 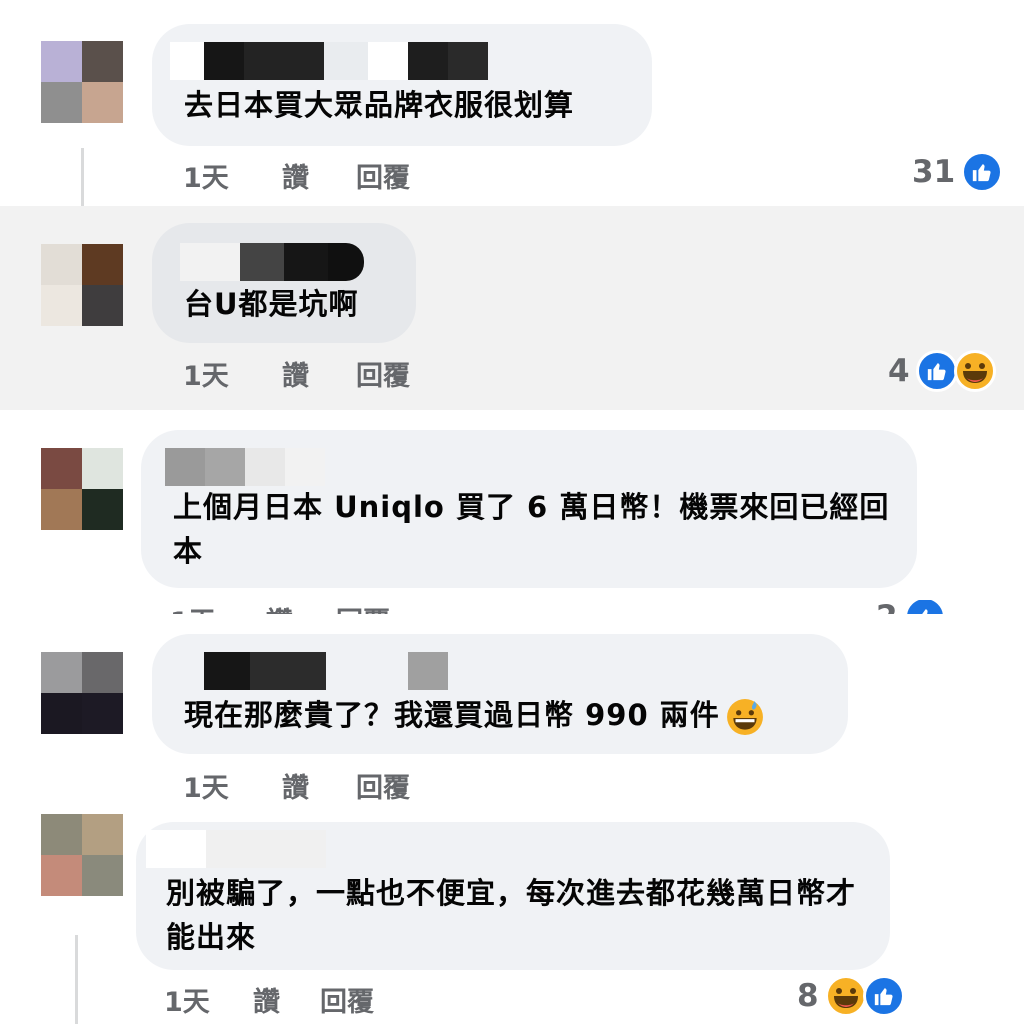 I want to click on comment-text-content: 現在那麼貴了？我還買過日幣 990 兩件, so click(x=452, y=715).